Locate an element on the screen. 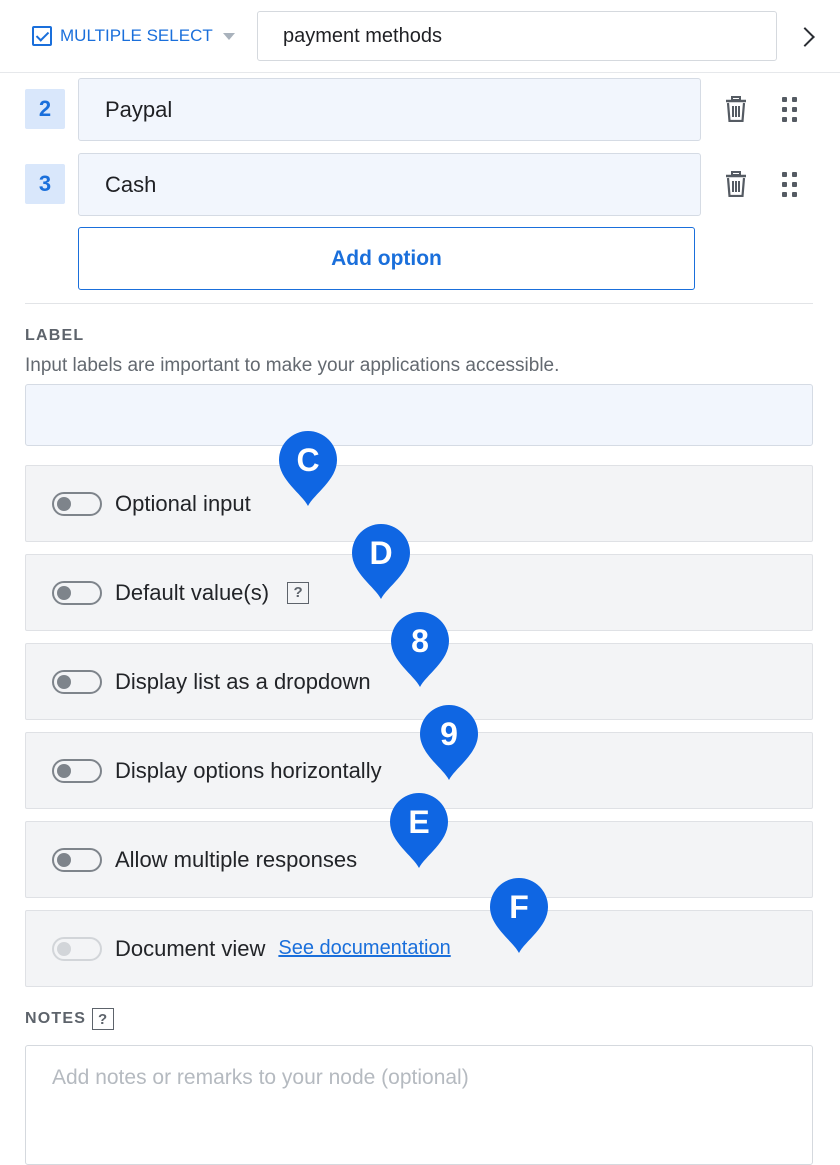 Image resolution: width=840 pixels, height=1165 pixels. map-pin-icon: E is located at coordinates (419, 830).